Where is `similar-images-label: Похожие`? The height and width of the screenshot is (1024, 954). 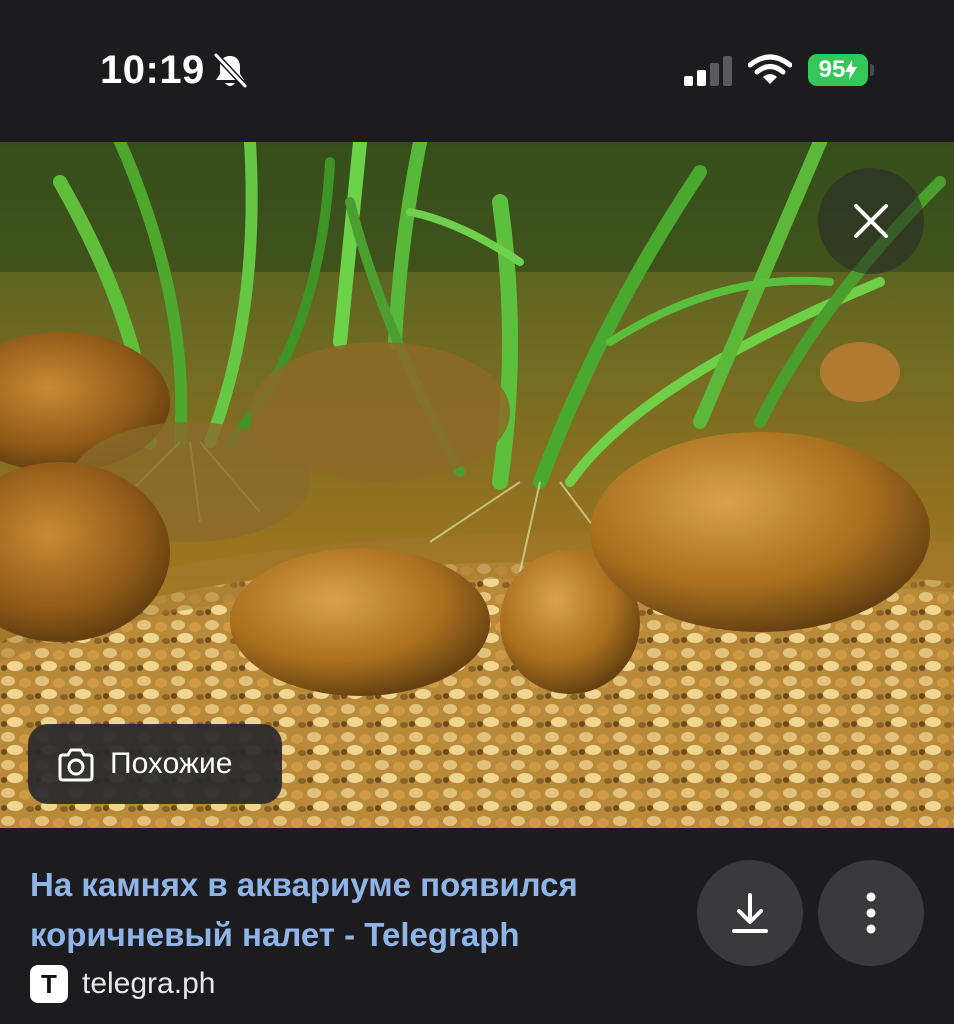 similar-images-label: Похожие is located at coordinates (171, 763).